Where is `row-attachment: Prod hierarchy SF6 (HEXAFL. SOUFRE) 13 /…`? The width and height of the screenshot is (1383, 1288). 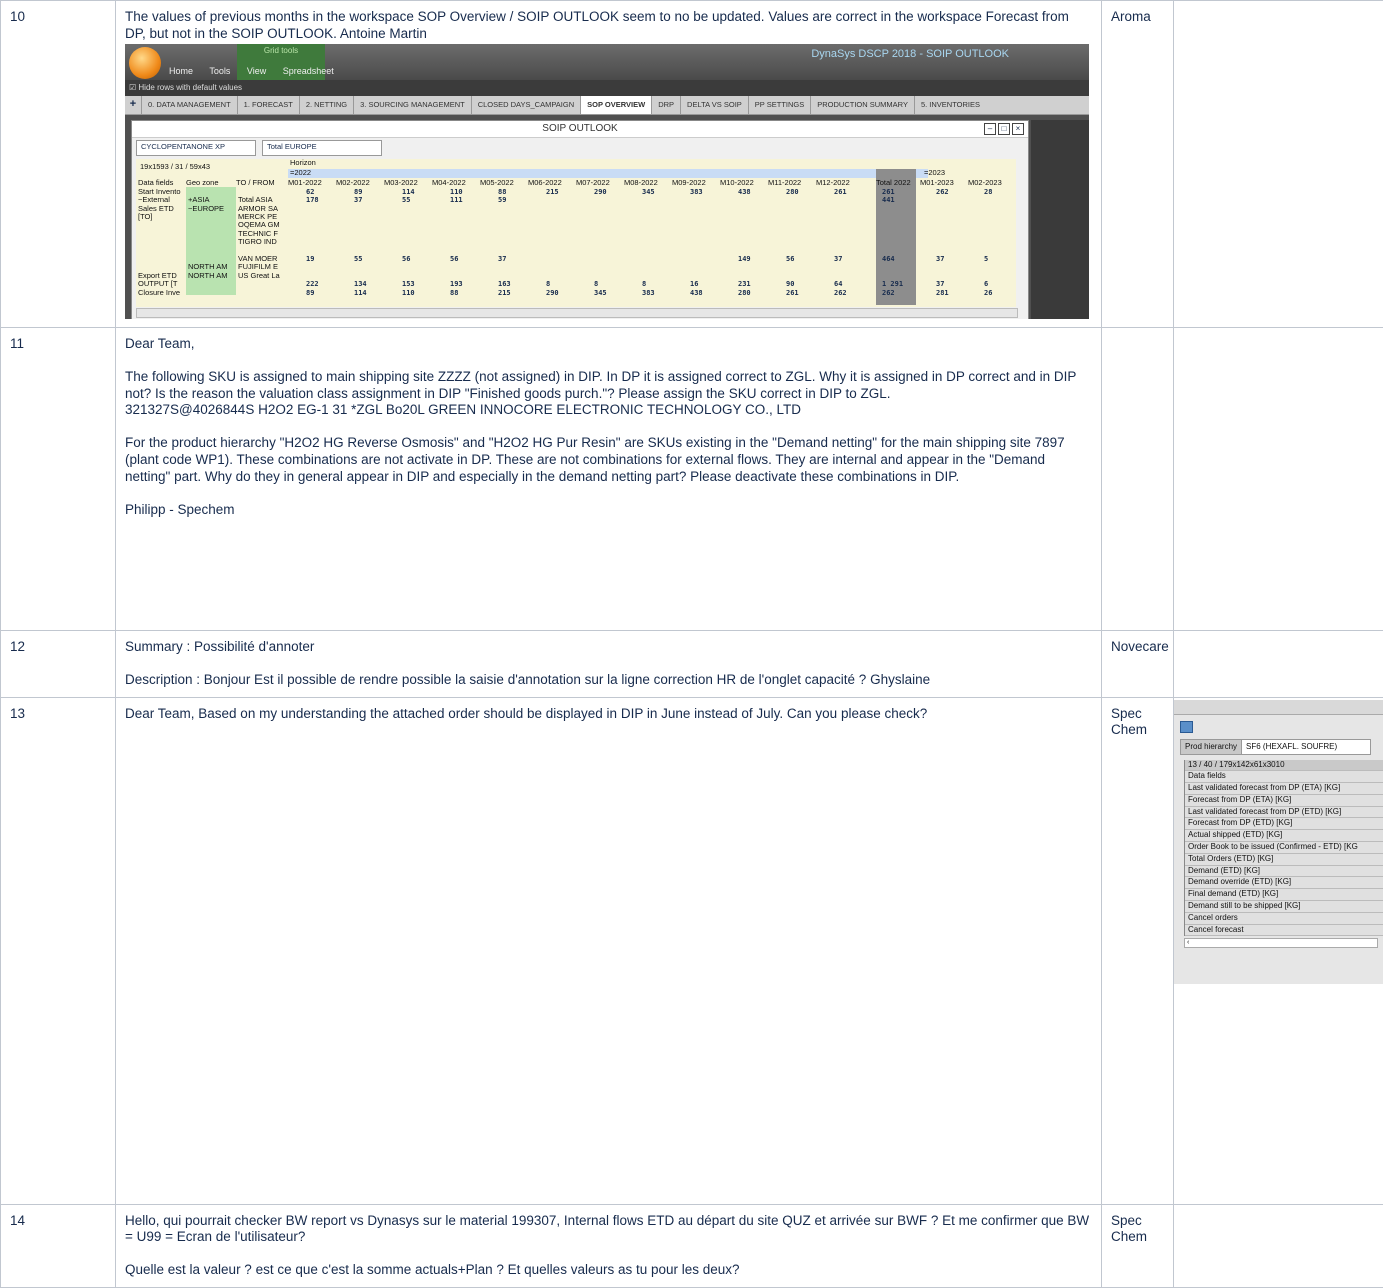
row-attachment: Prod hierarchy SF6 (HEXAFL. SOUFRE) 13 /… is located at coordinates (1278, 950).